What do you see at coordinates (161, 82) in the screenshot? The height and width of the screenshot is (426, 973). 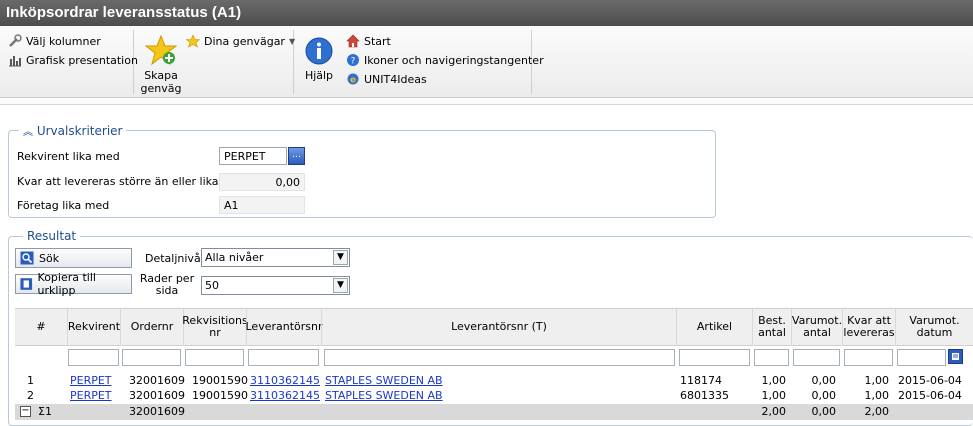 I see `create-shortcut-label: Skapa genväg` at bounding box center [161, 82].